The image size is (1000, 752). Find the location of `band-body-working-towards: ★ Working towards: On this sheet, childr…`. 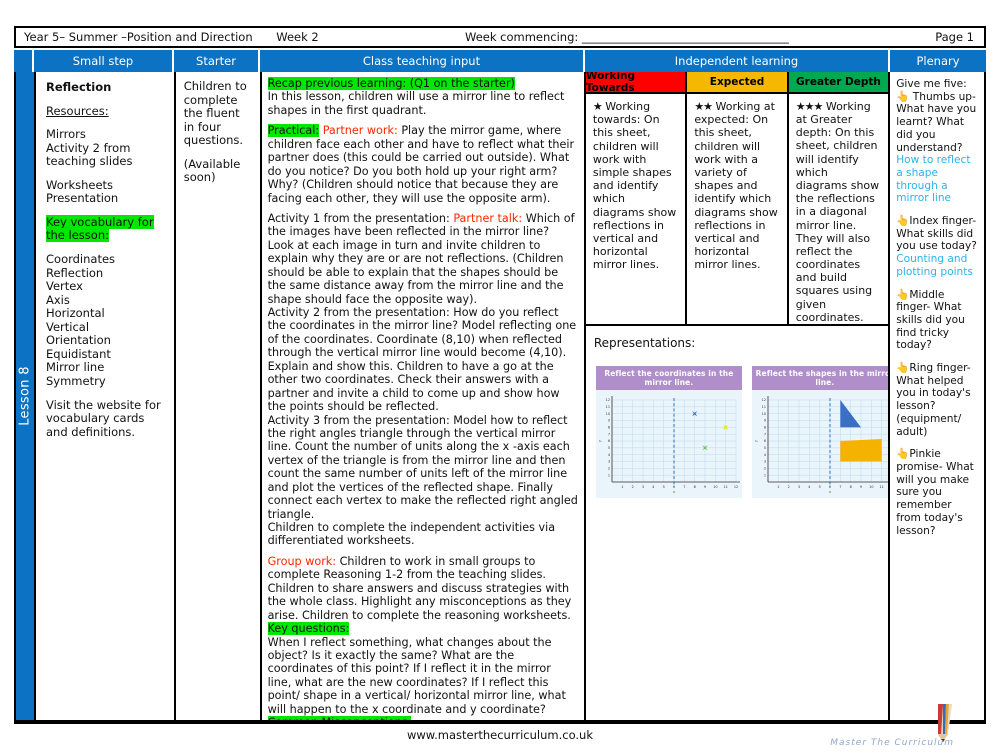

band-body-working-towards: ★ Working towards: On this sheet, childr… is located at coordinates (635, 182).